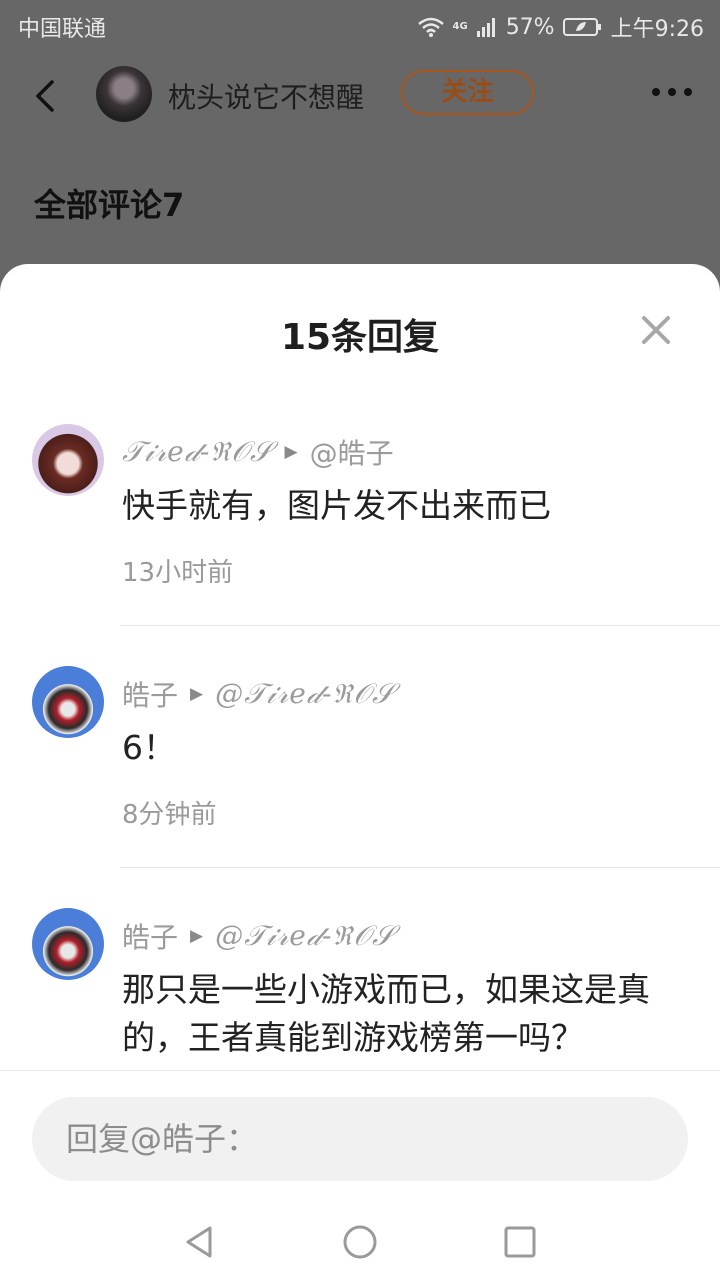 Image resolution: width=720 pixels, height=1280 pixels. Describe the element at coordinates (656, 330) in the screenshot. I see `close-icon` at that location.